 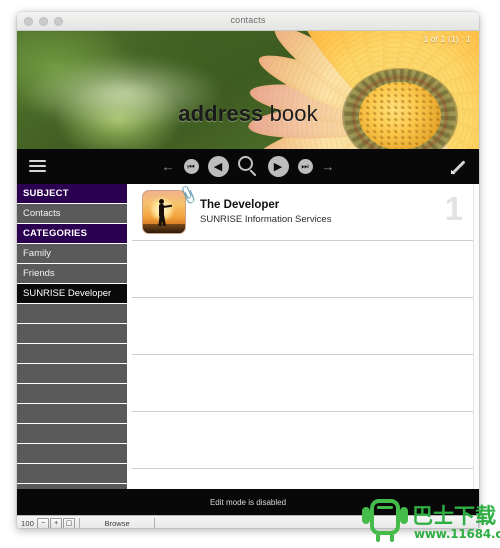 What do you see at coordinates (278, 166) in the screenshot?
I see `next-record-button: ▶` at bounding box center [278, 166].